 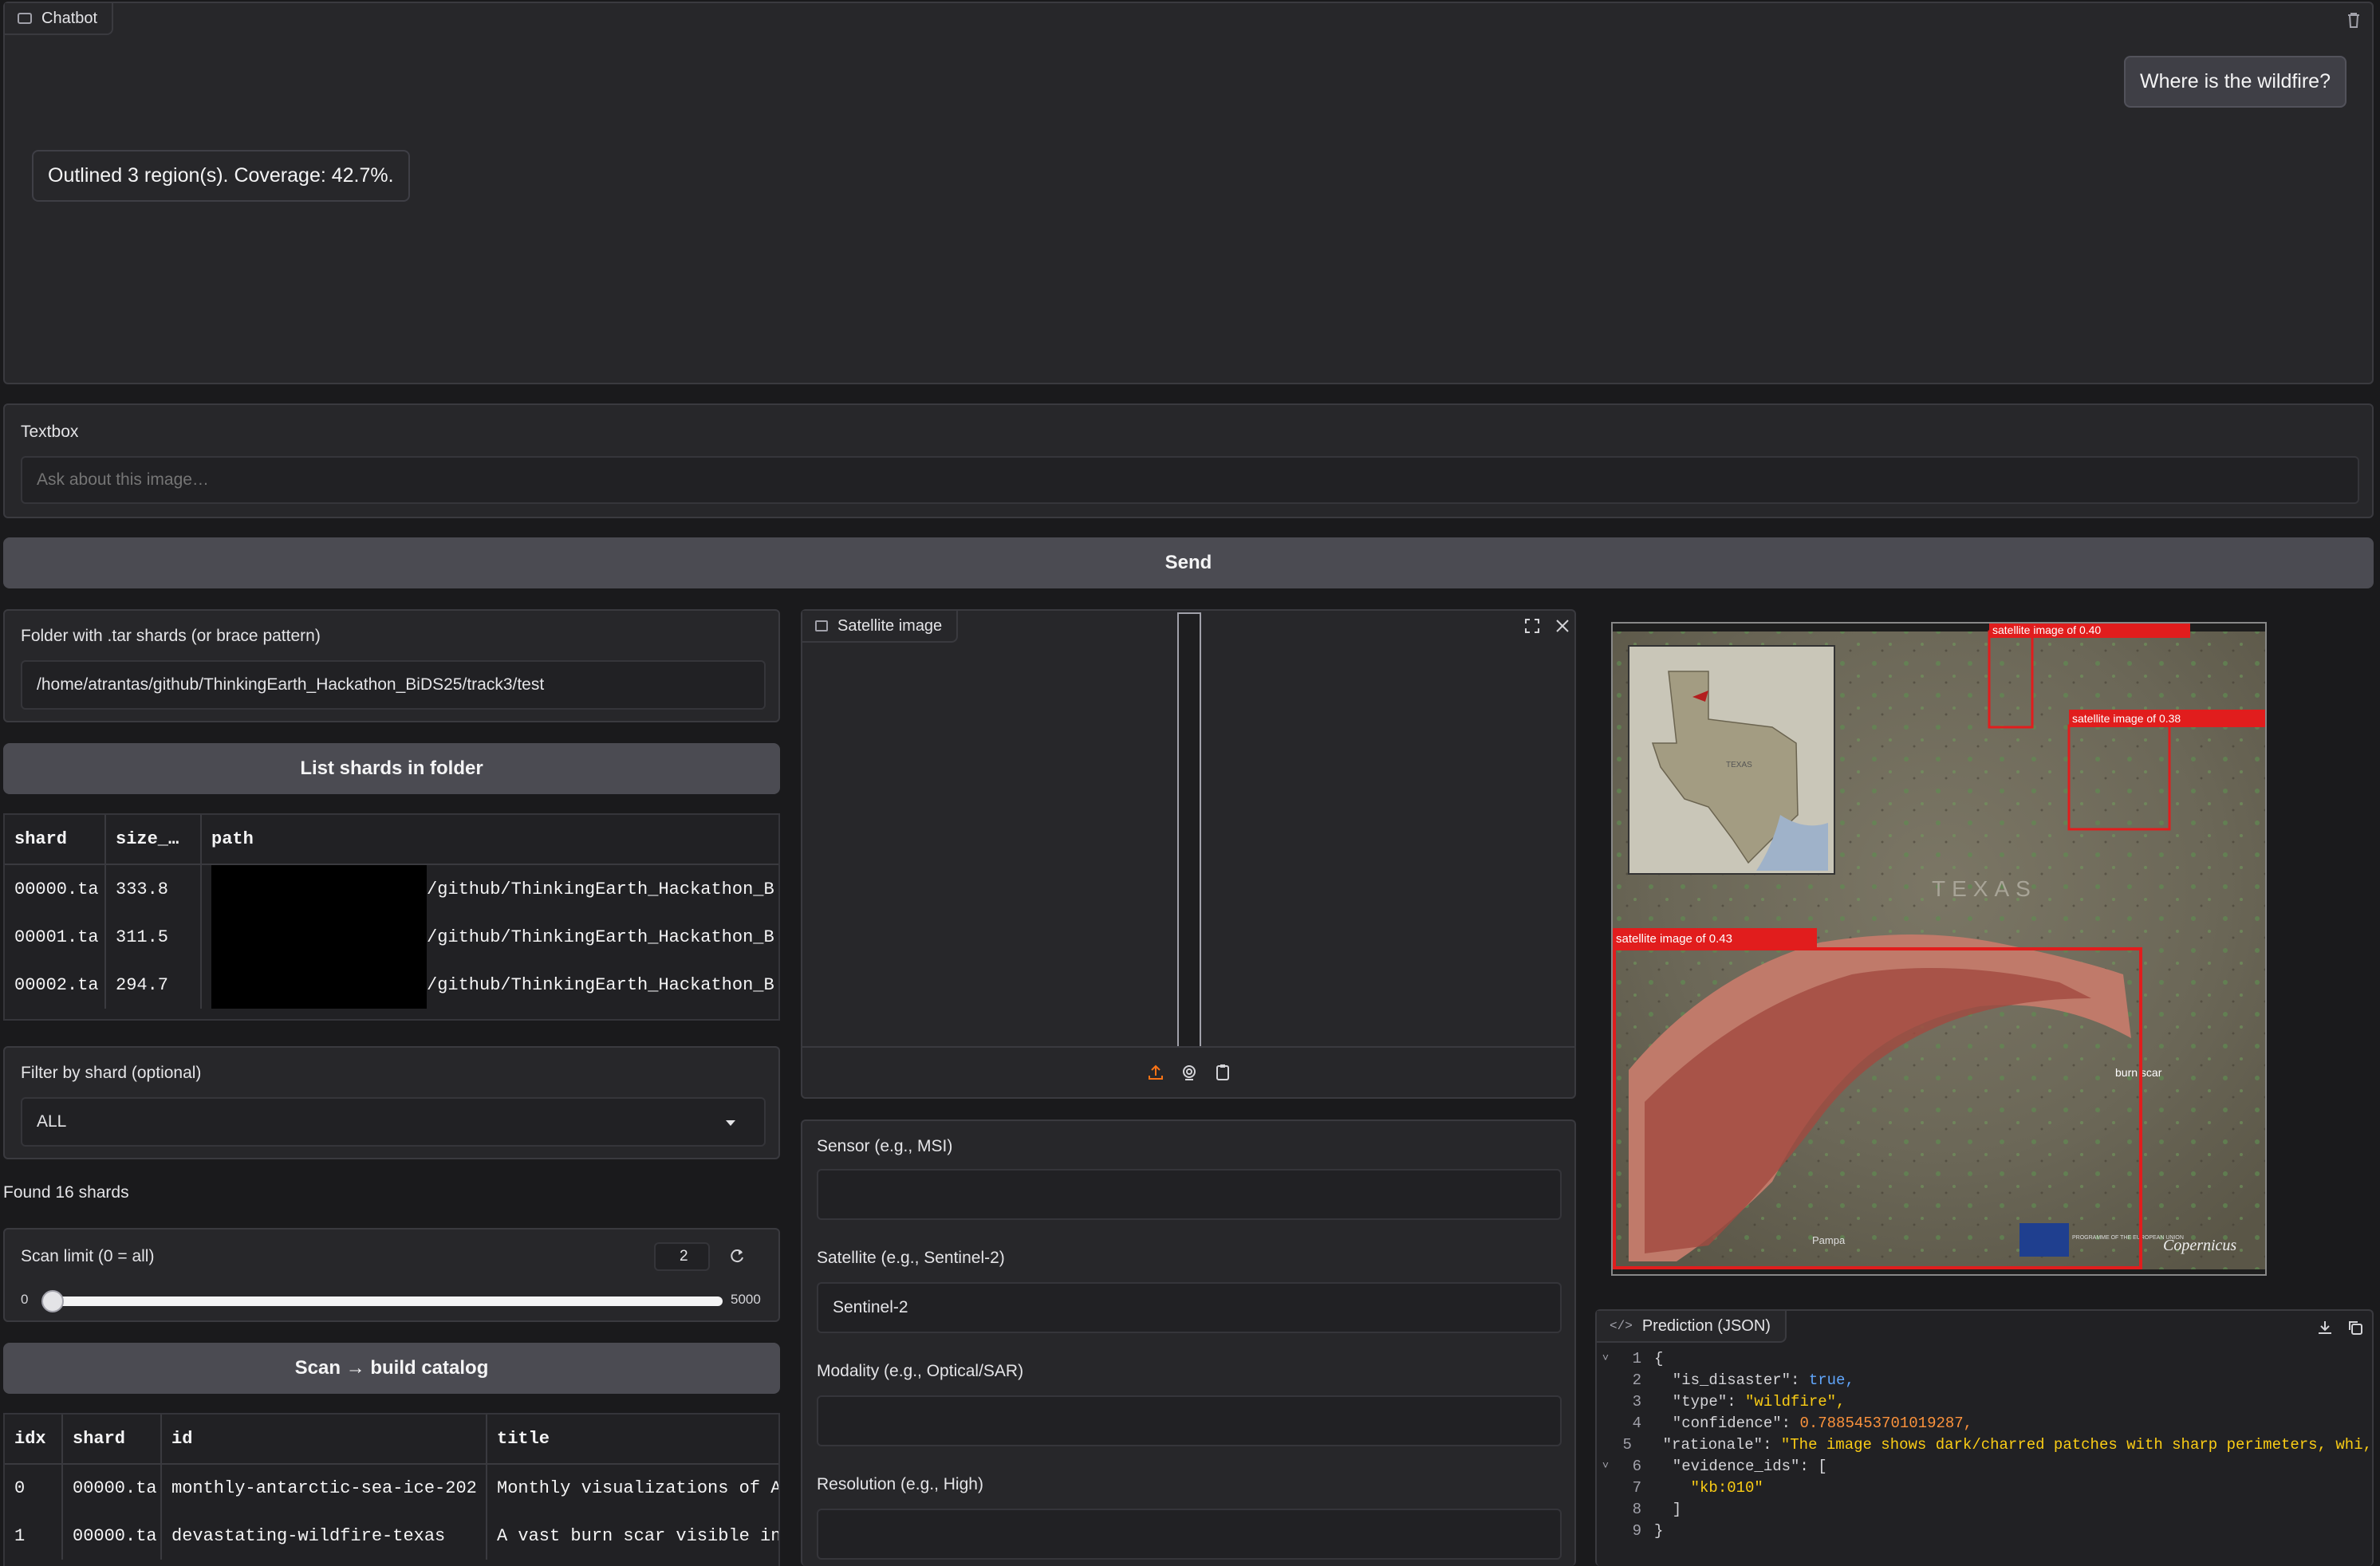 I want to click on download-icon, so click(x=2325, y=1328).